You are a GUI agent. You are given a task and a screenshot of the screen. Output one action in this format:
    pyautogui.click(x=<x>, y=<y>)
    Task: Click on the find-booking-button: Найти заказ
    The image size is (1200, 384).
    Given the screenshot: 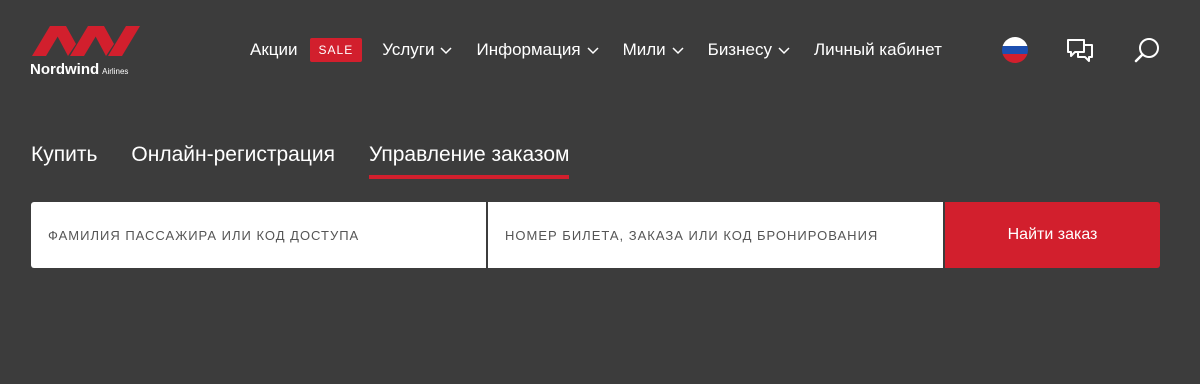 What is the action you would take?
    pyautogui.click(x=1052, y=235)
    